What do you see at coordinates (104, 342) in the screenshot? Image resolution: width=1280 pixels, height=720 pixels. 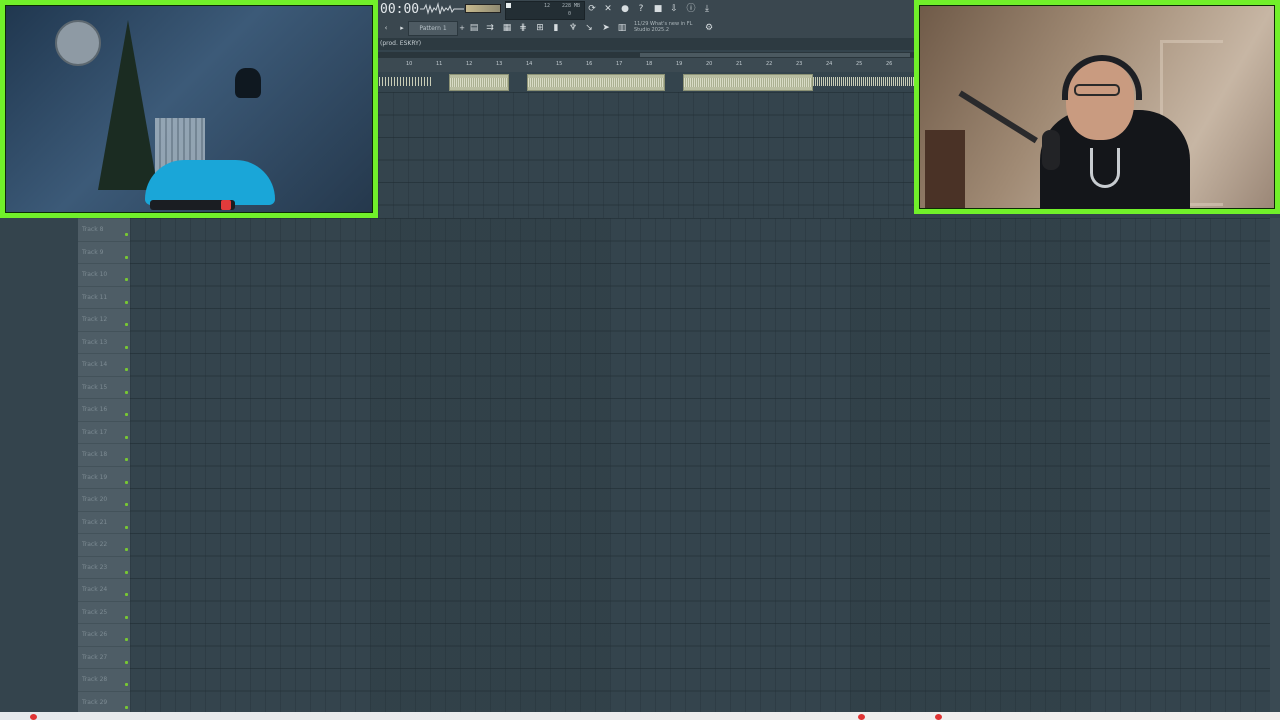 I see `track-header: Track 13` at bounding box center [104, 342].